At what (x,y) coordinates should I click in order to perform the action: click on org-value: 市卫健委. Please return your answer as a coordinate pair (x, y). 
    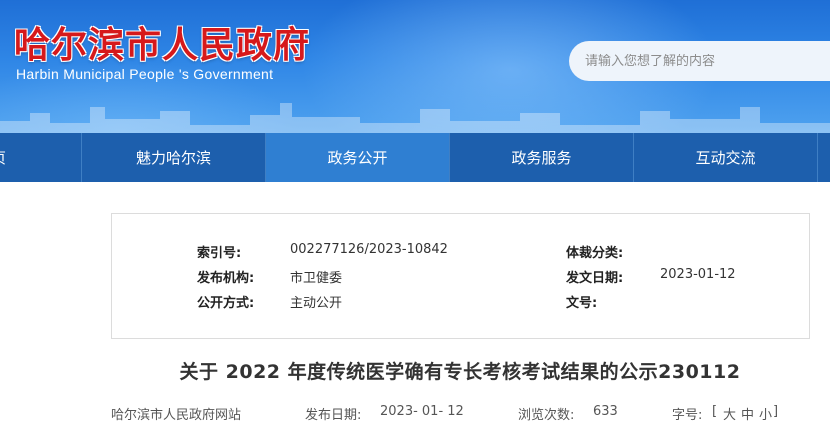
    Looking at the image, I should click on (316, 278).